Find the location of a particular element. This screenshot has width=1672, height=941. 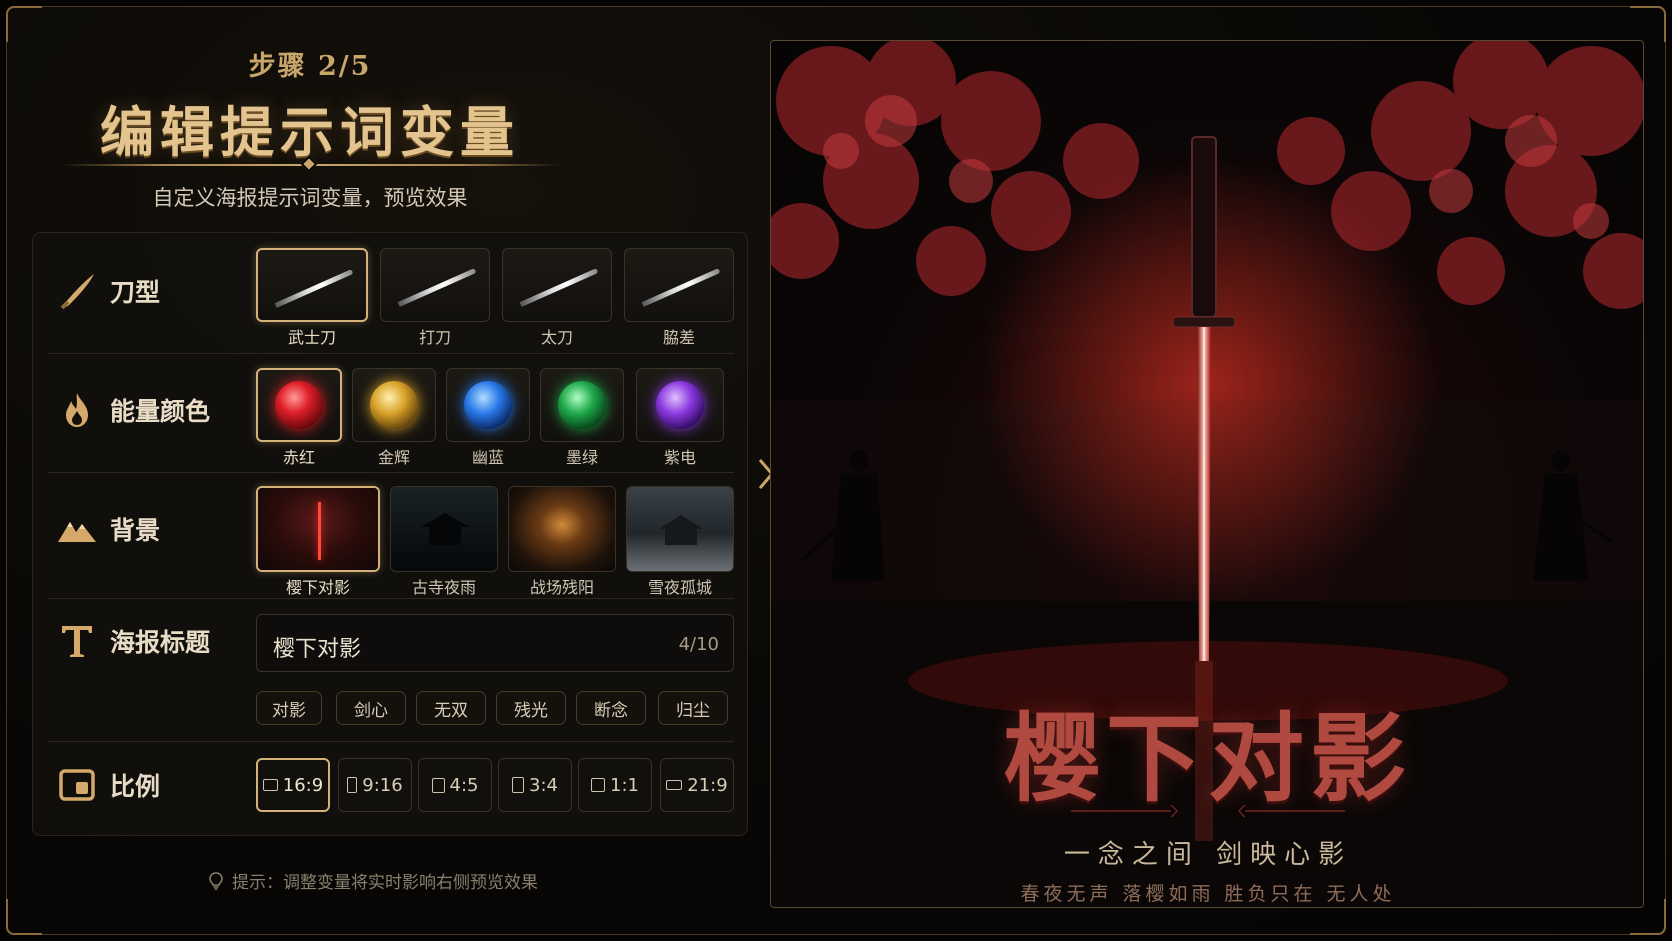

ratio-option-label: 16:9 is located at coordinates (303, 785).